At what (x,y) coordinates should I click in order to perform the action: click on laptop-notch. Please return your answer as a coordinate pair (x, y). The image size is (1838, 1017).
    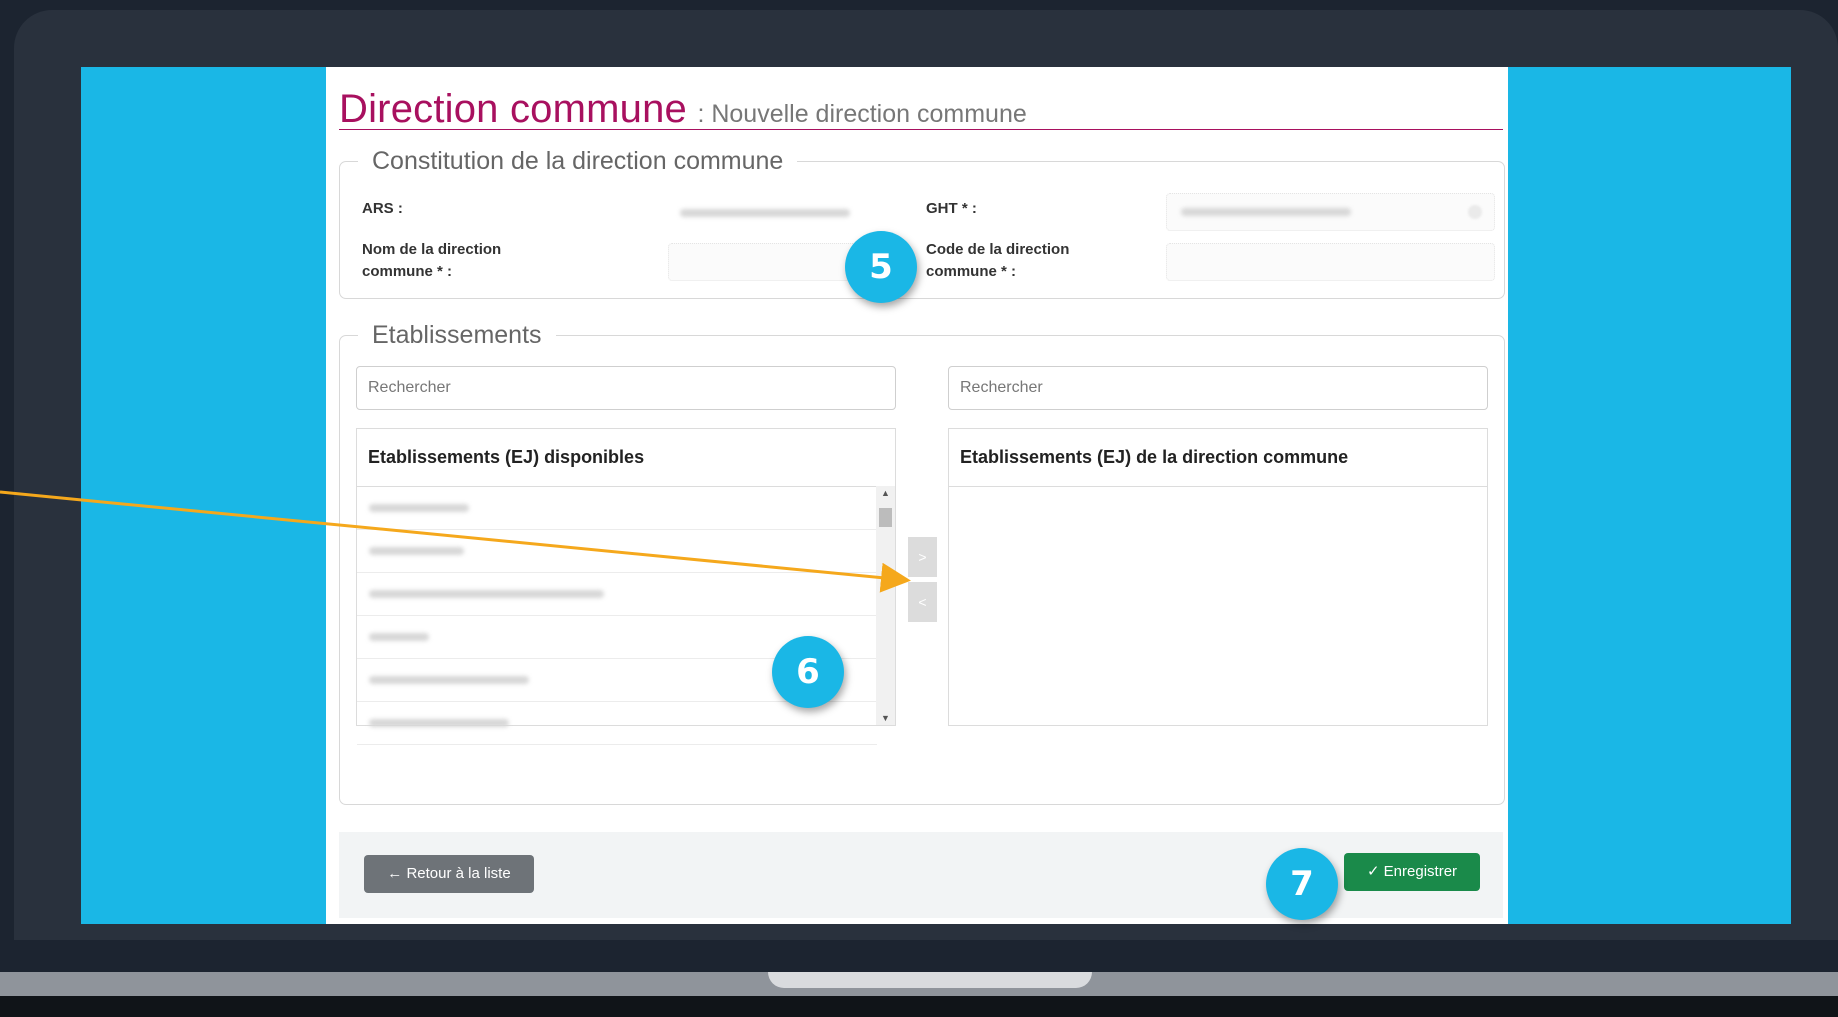
    Looking at the image, I should click on (930, 980).